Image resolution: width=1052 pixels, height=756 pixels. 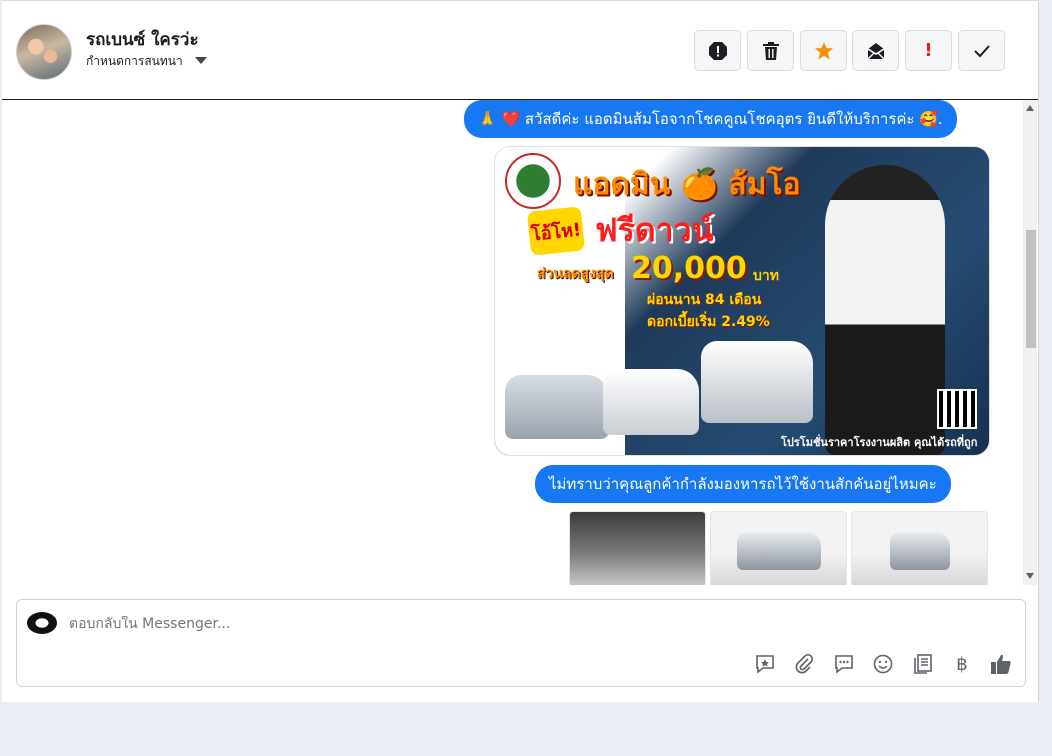 I want to click on attachment-icon, so click(x=804, y=664).